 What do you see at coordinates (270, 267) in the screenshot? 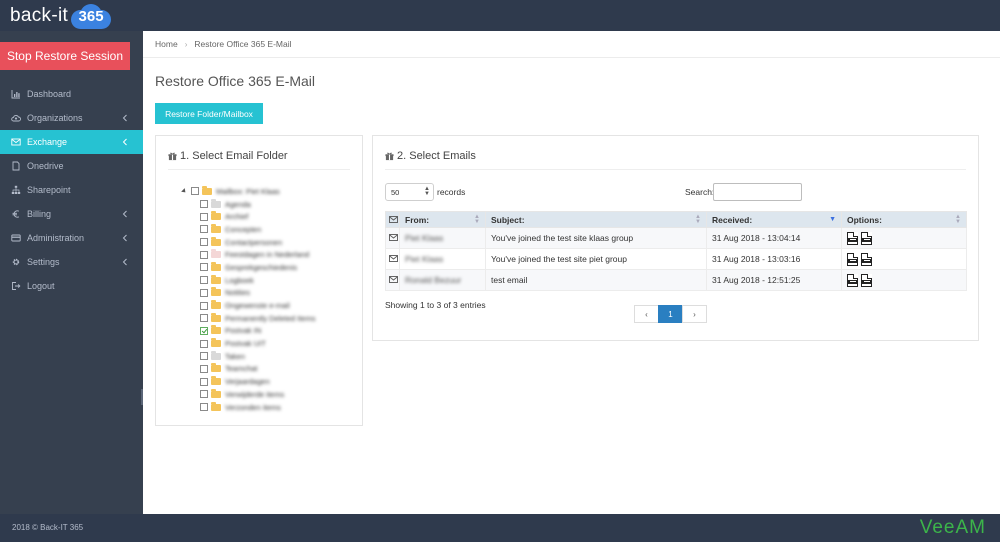
I see `tree-node: Gesprekgeschiedenis` at bounding box center [270, 267].